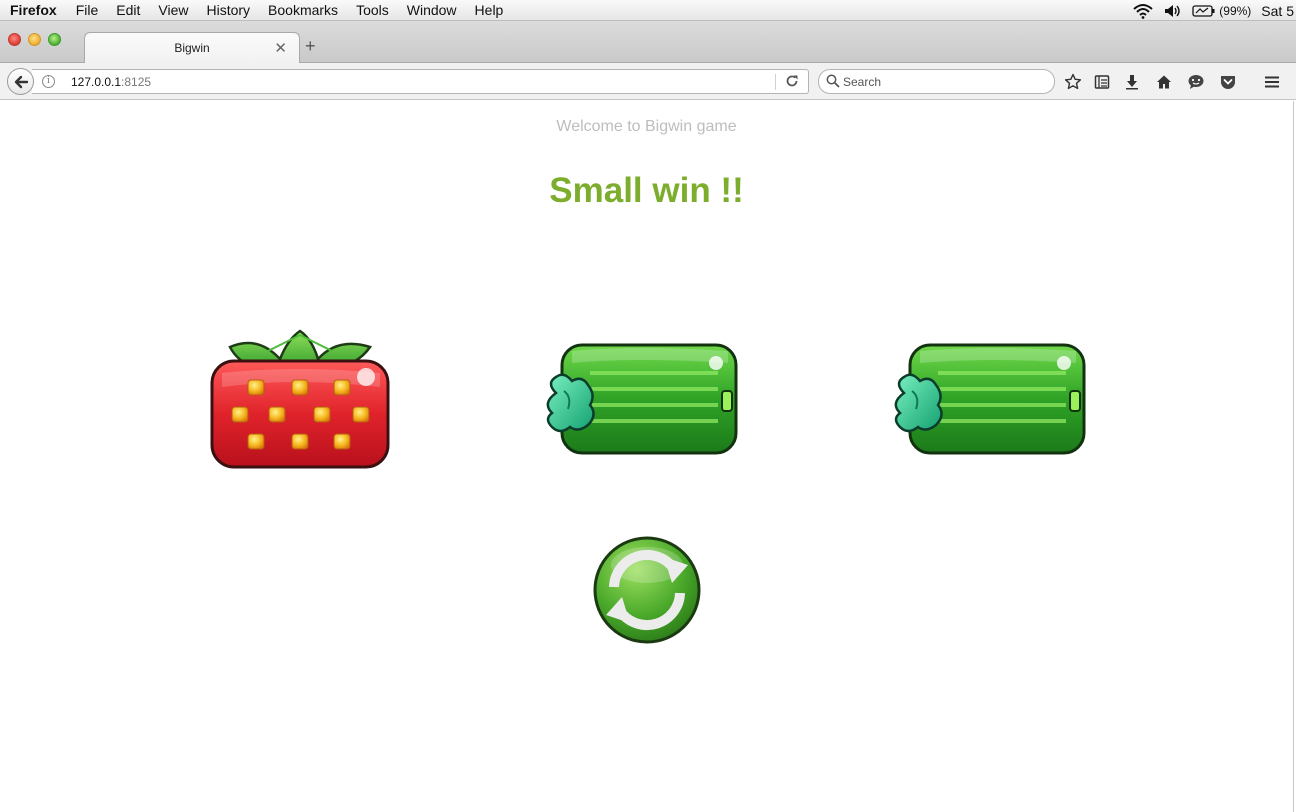 This screenshot has height=812, width=1296. I want to click on menu-file: File, so click(87, 10).